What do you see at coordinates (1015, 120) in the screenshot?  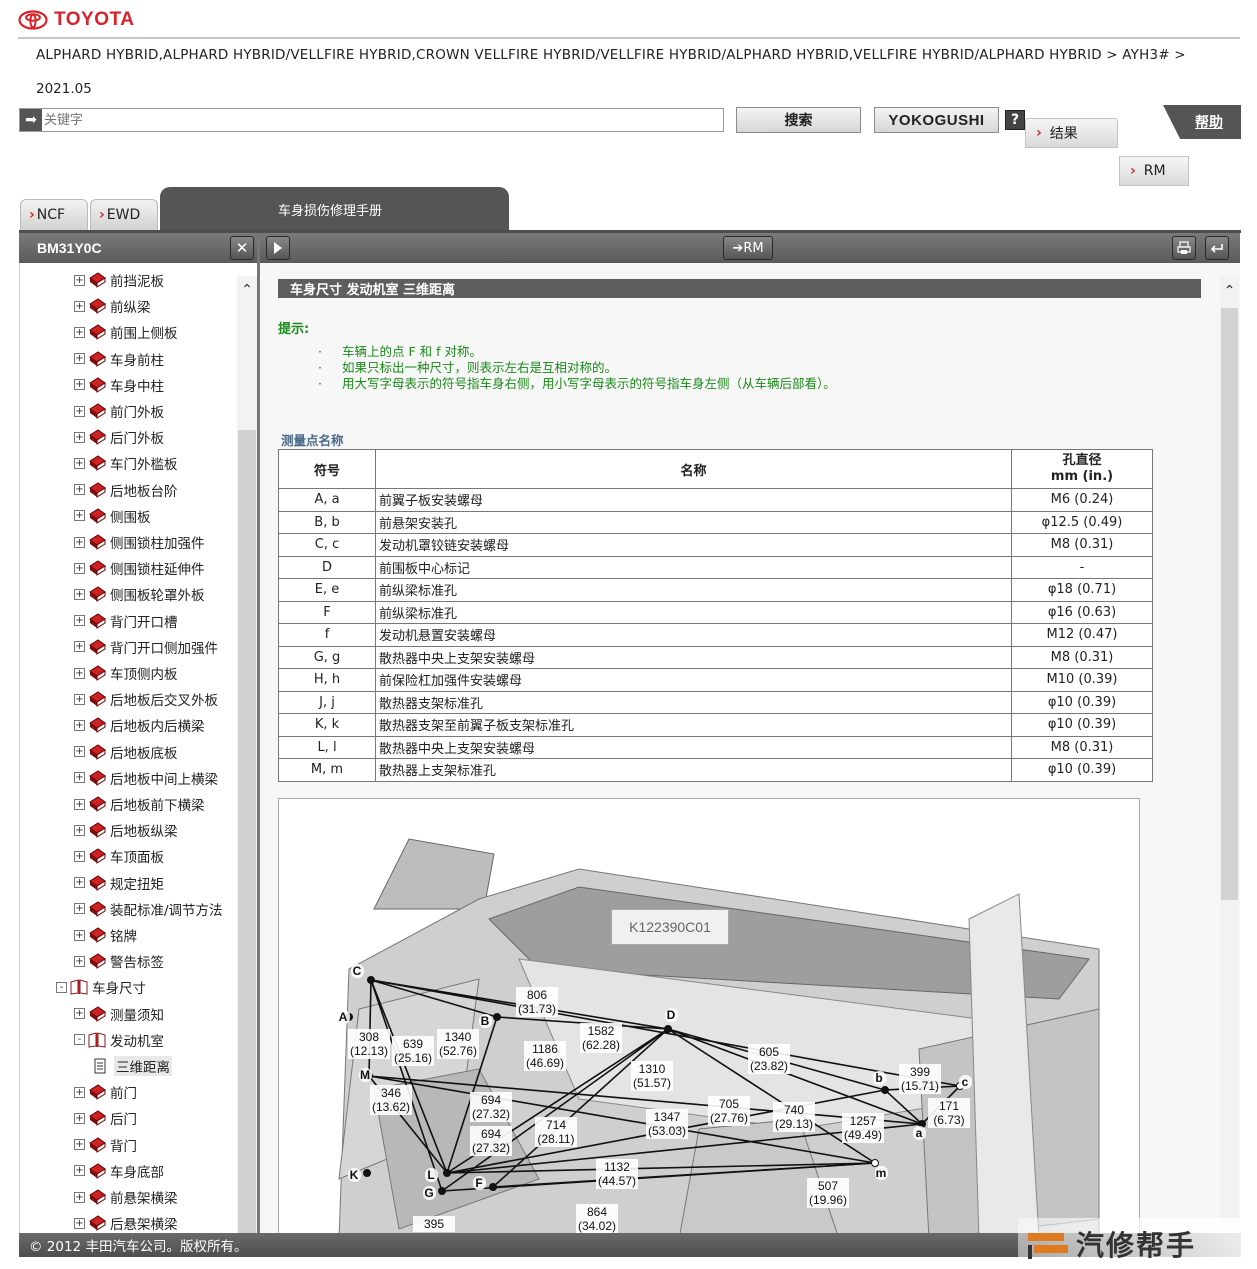 I see `help-question-icon: ?` at bounding box center [1015, 120].